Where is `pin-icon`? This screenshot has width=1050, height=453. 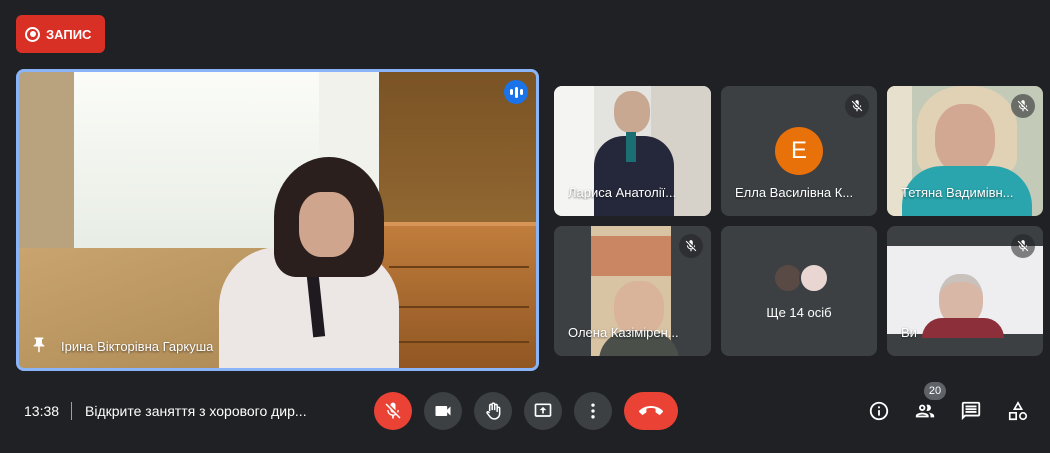 pin-icon is located at coordinates (39, 345).